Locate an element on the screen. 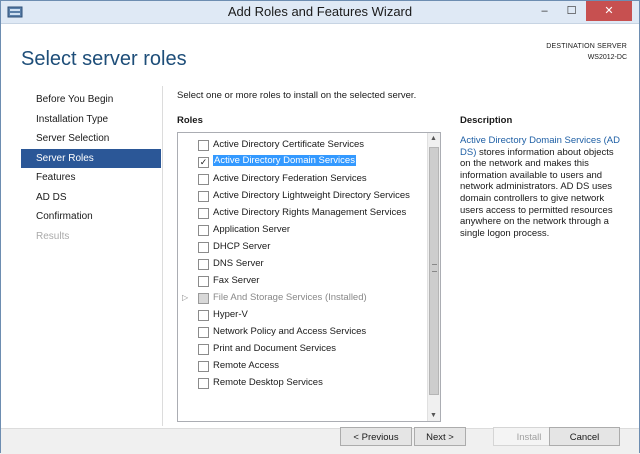 This screenshot has height=454, width=640. destination-server-name: WS2012-DC is located at coordinates (607, 57).